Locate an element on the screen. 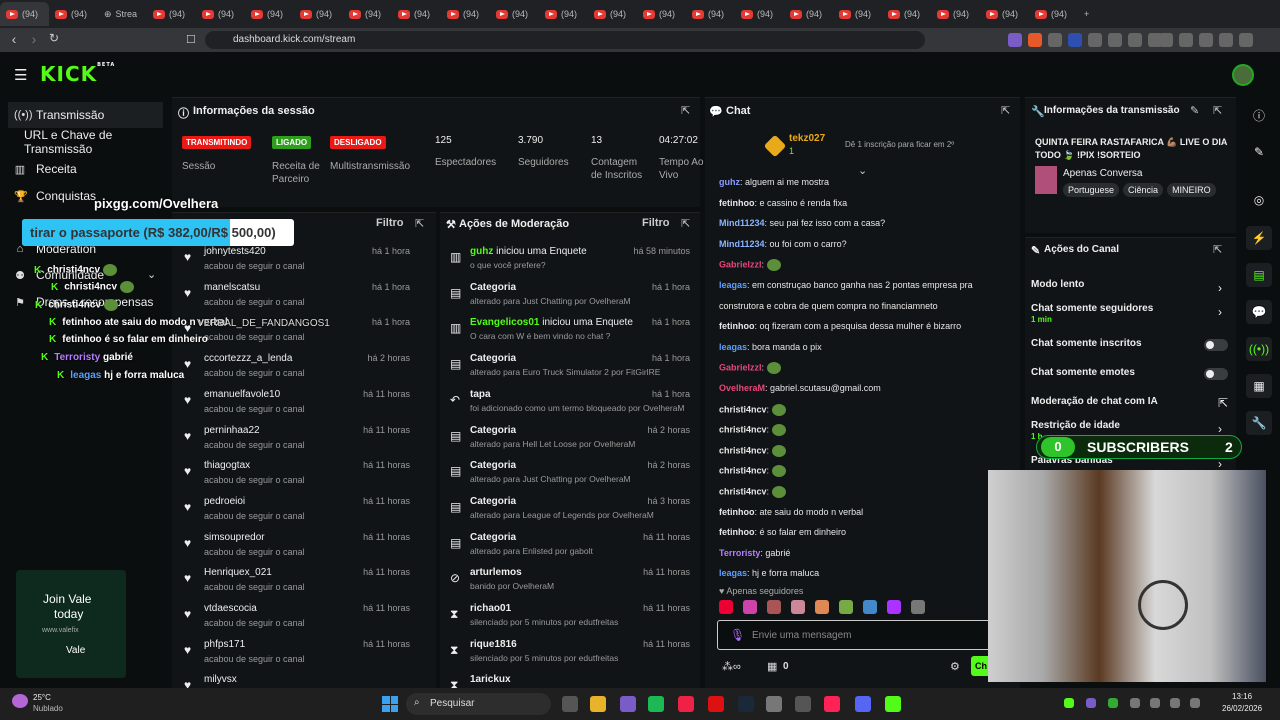 The height and width of the screenshot is (720, 1280). shield-icon is located at coordinates (1226, 40).